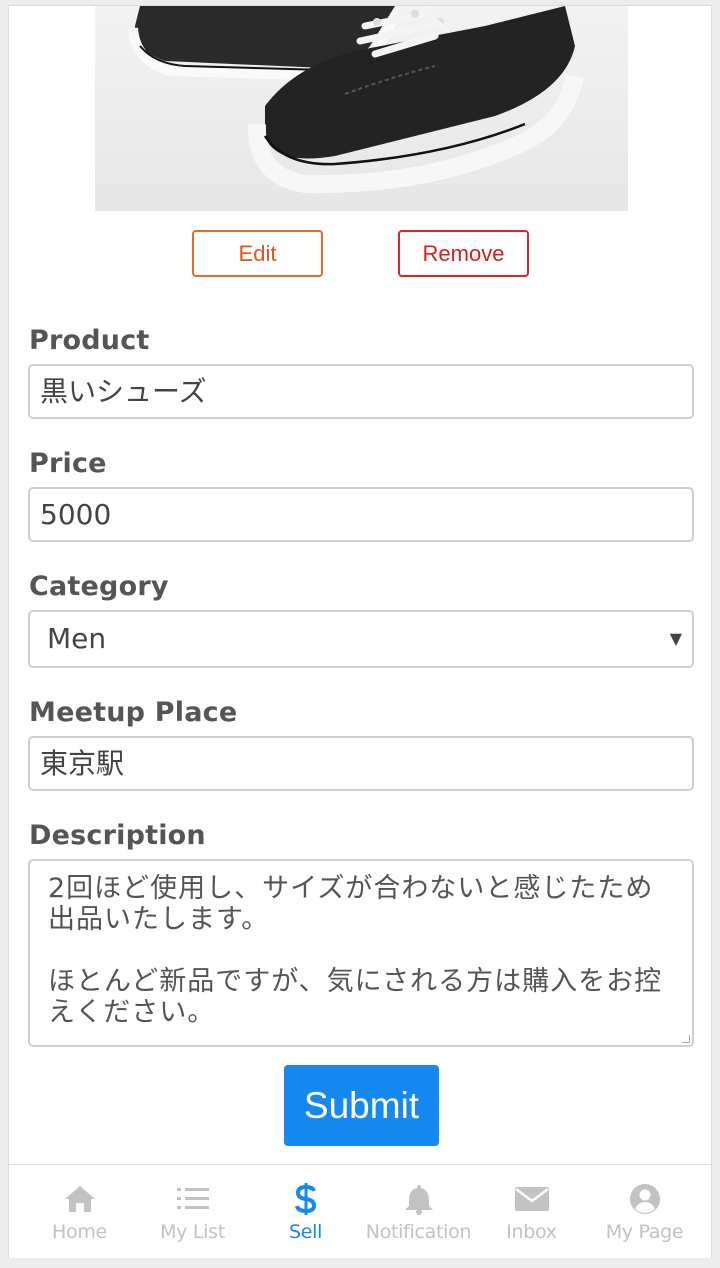 This screenshot has height=1268, width=720. I want to click on meetup-place-label: Meetup Place, so click(133, 712).